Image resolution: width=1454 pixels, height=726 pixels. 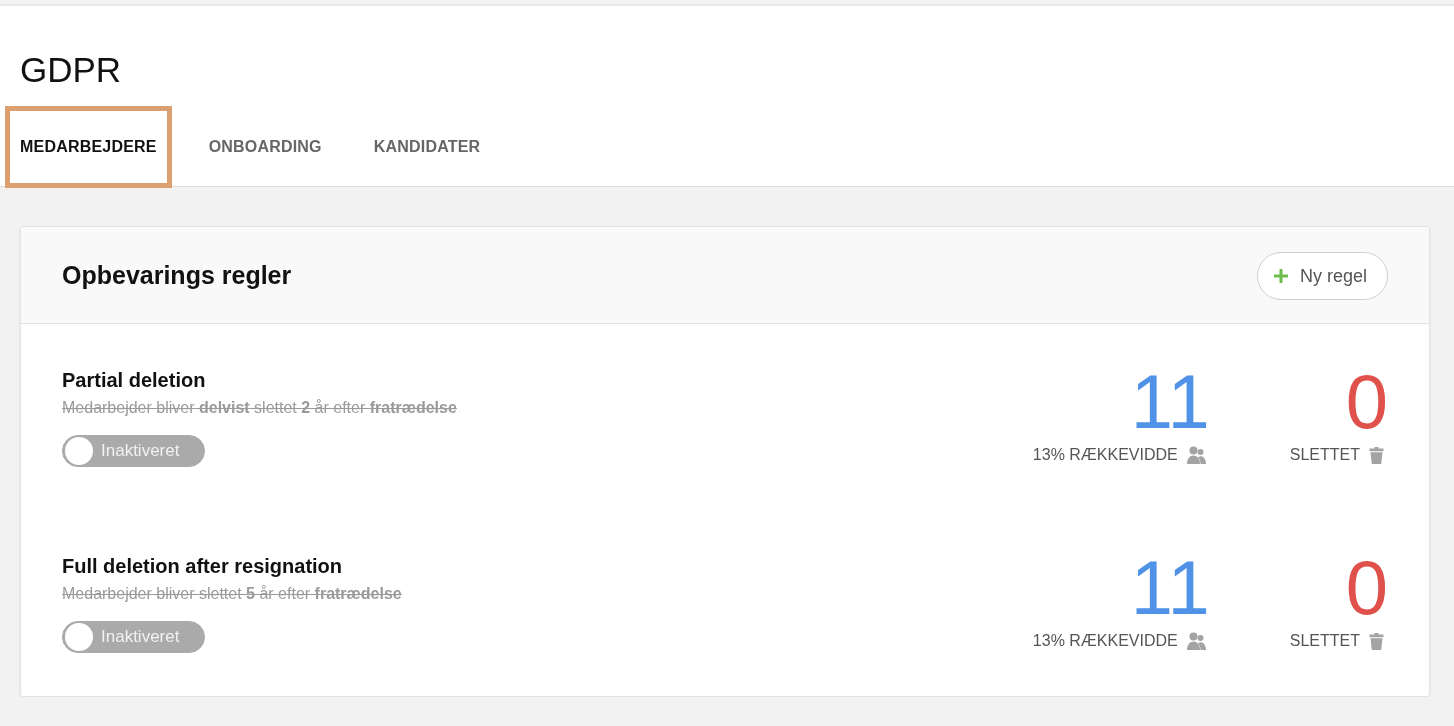 I want to click on plus-icon, so click(x=1280, y=276).